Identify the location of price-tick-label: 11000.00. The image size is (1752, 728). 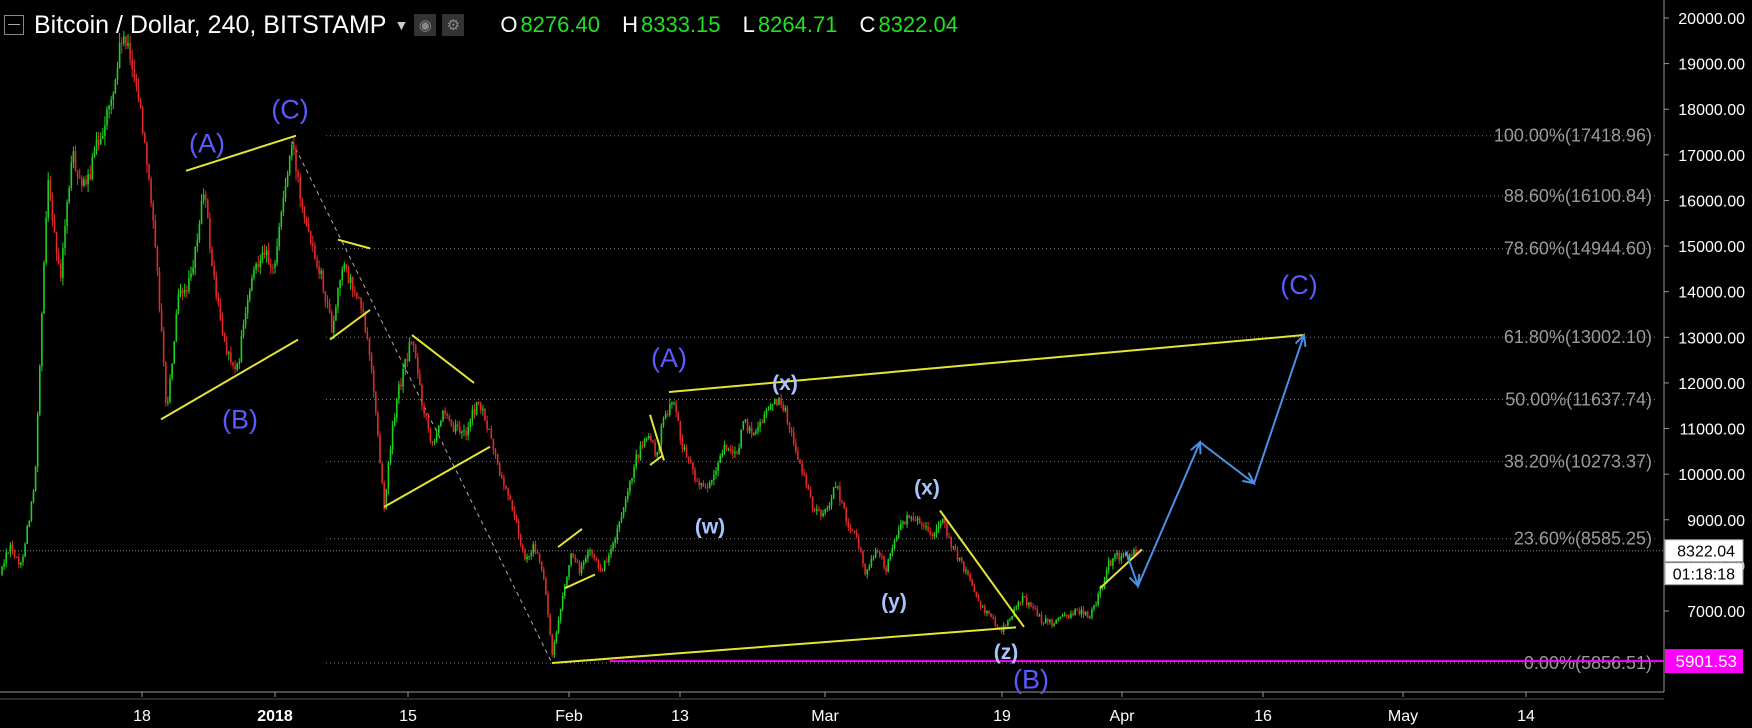
(1712, 430).